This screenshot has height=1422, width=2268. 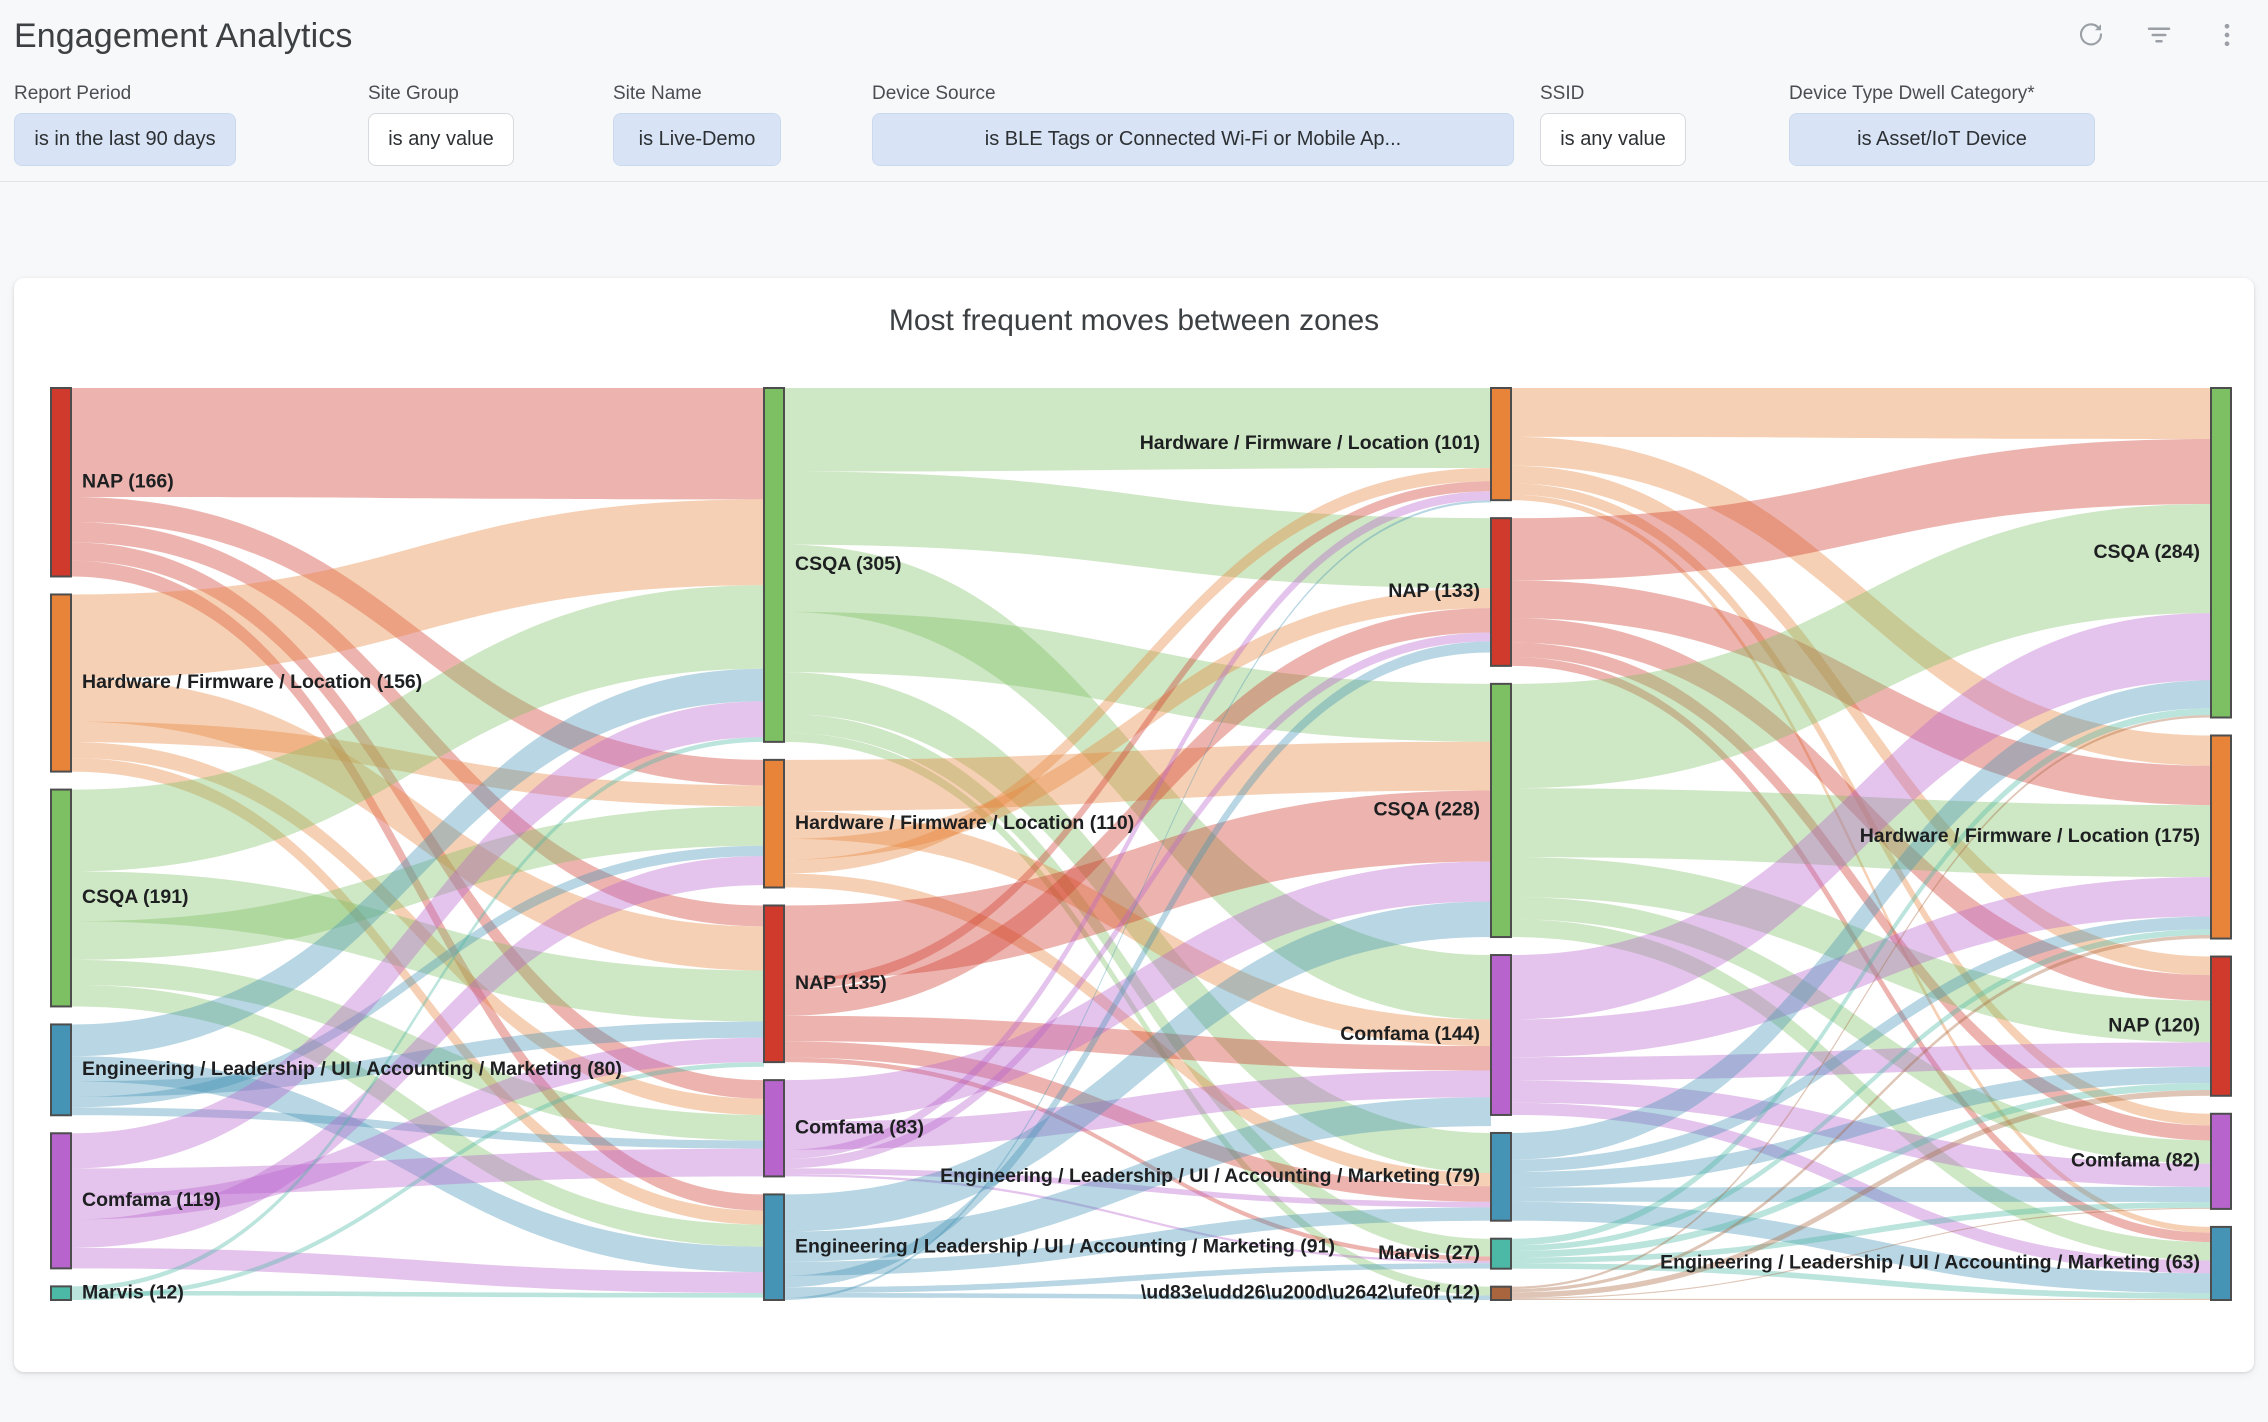 What do you see at coordinates (135, 897) in the screenshot?
I see `sankey-node-label: CSQA (191)` at bounding box center [135, 897].